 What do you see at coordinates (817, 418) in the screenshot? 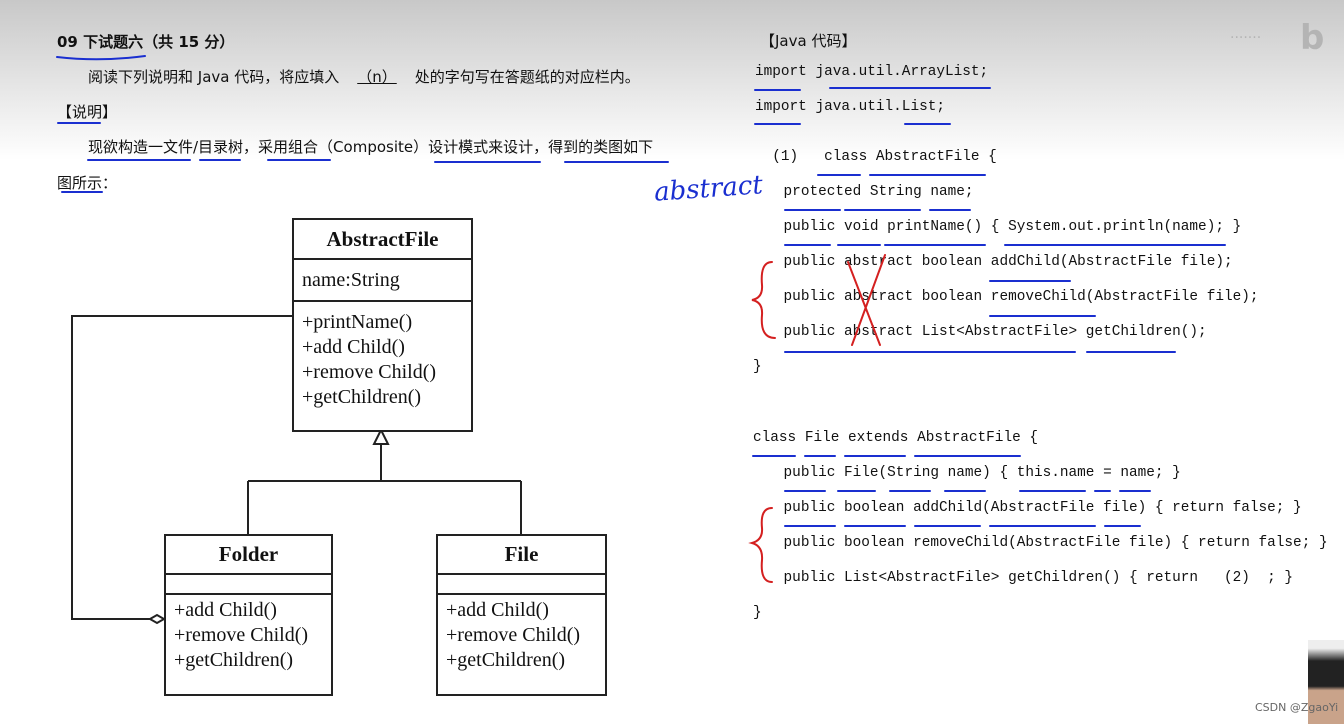
I see `red-marks` at bounding box center [817, 418].